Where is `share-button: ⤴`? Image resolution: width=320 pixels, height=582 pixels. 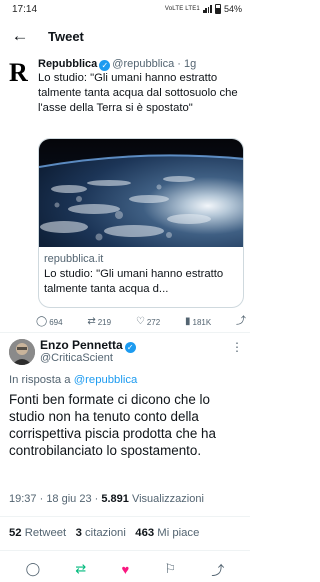 share-button: ⤴ is located at coordinates (241, 322).